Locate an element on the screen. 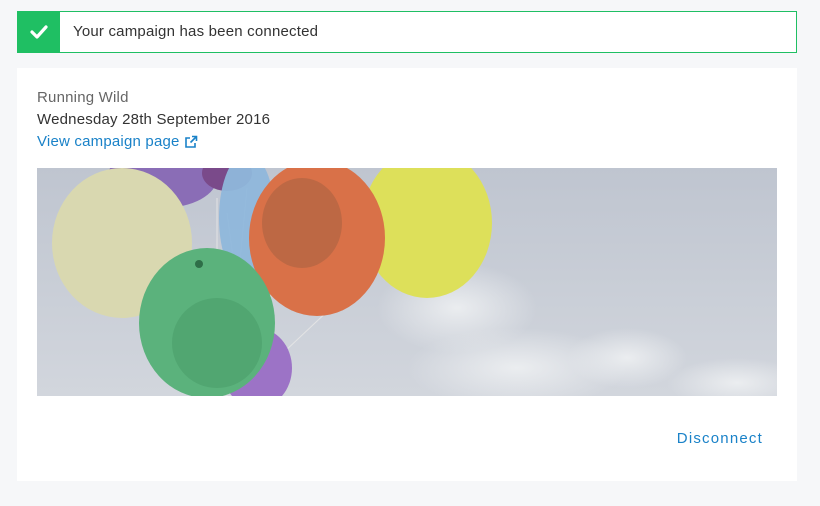  campaign-name: Running Wild is located at coordinates (83, 97).